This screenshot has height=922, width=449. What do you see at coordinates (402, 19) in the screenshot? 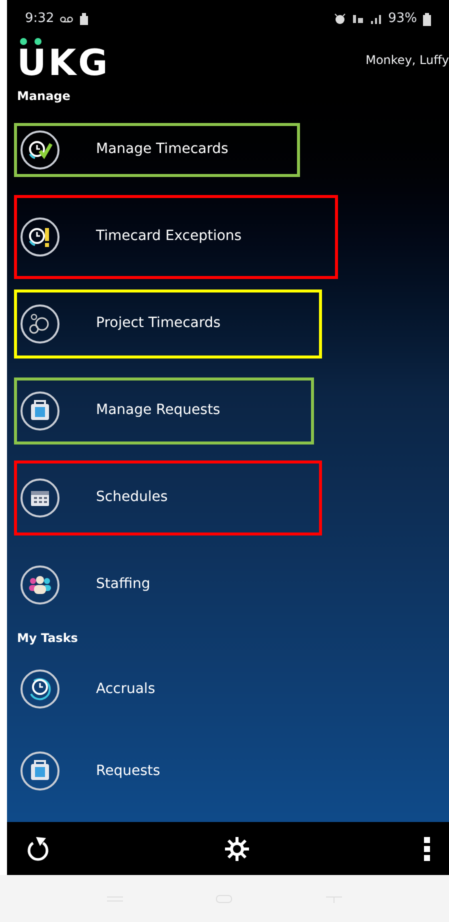
I see `battery-percent: 93%` at bounding box center [402, 19].